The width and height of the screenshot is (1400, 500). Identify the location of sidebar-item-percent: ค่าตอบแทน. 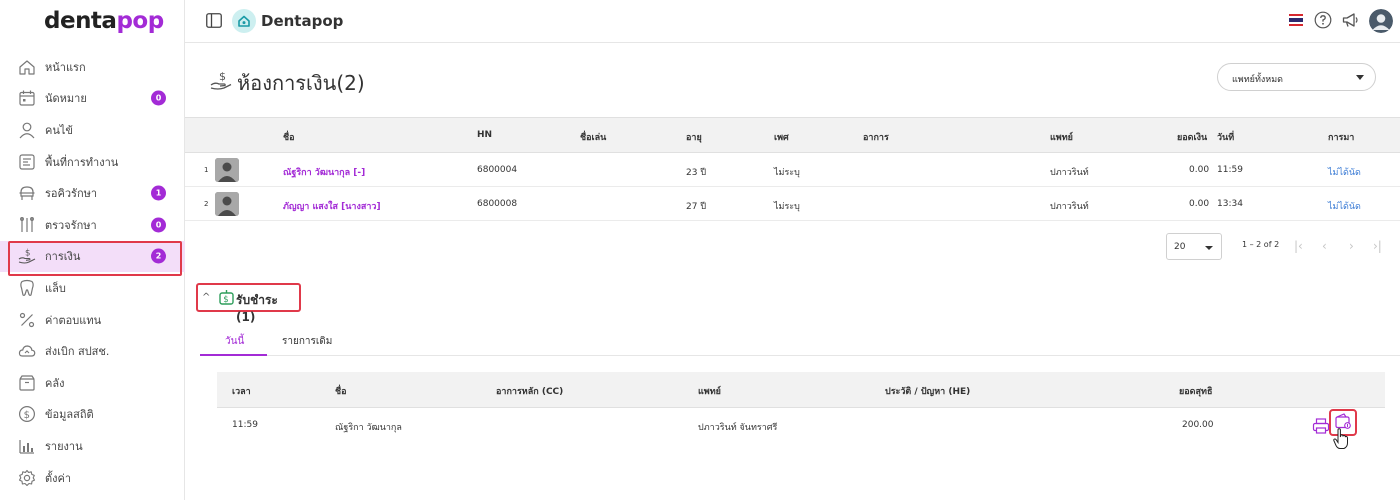
(92, 320).